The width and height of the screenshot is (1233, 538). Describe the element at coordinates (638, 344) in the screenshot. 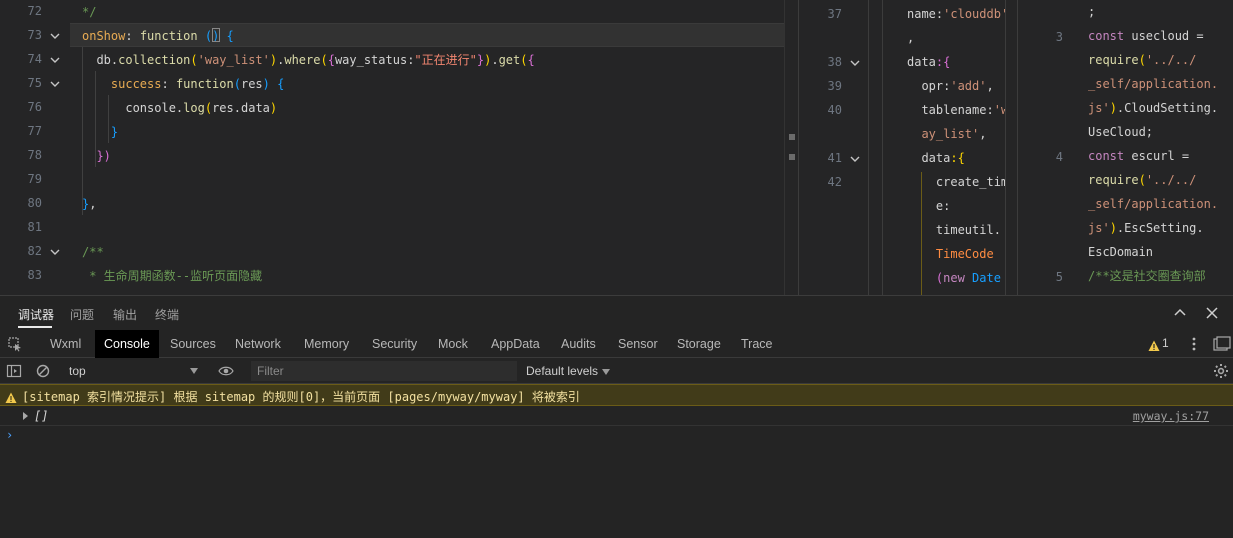

I see `tab-sensor: Sensor` at that location.